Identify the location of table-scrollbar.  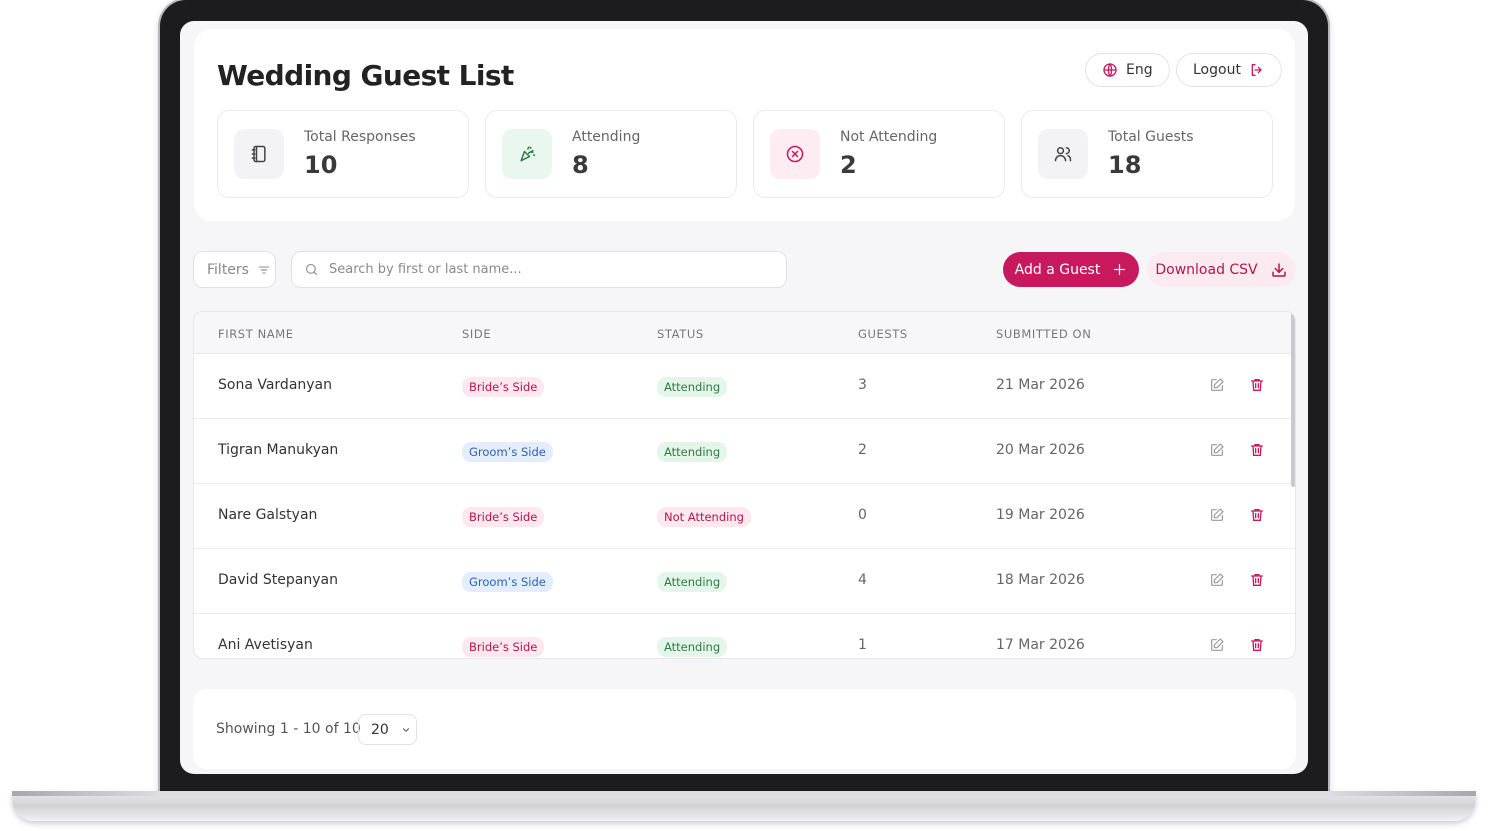
(1293, 399).